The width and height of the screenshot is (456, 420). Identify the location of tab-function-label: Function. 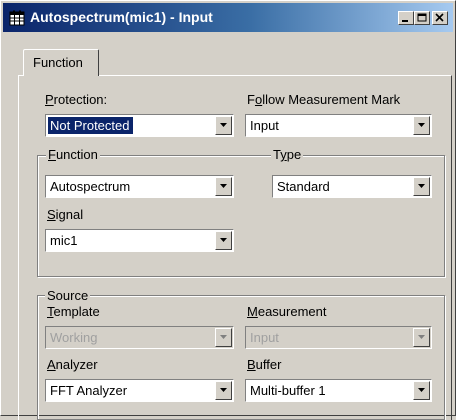
(58, 62).